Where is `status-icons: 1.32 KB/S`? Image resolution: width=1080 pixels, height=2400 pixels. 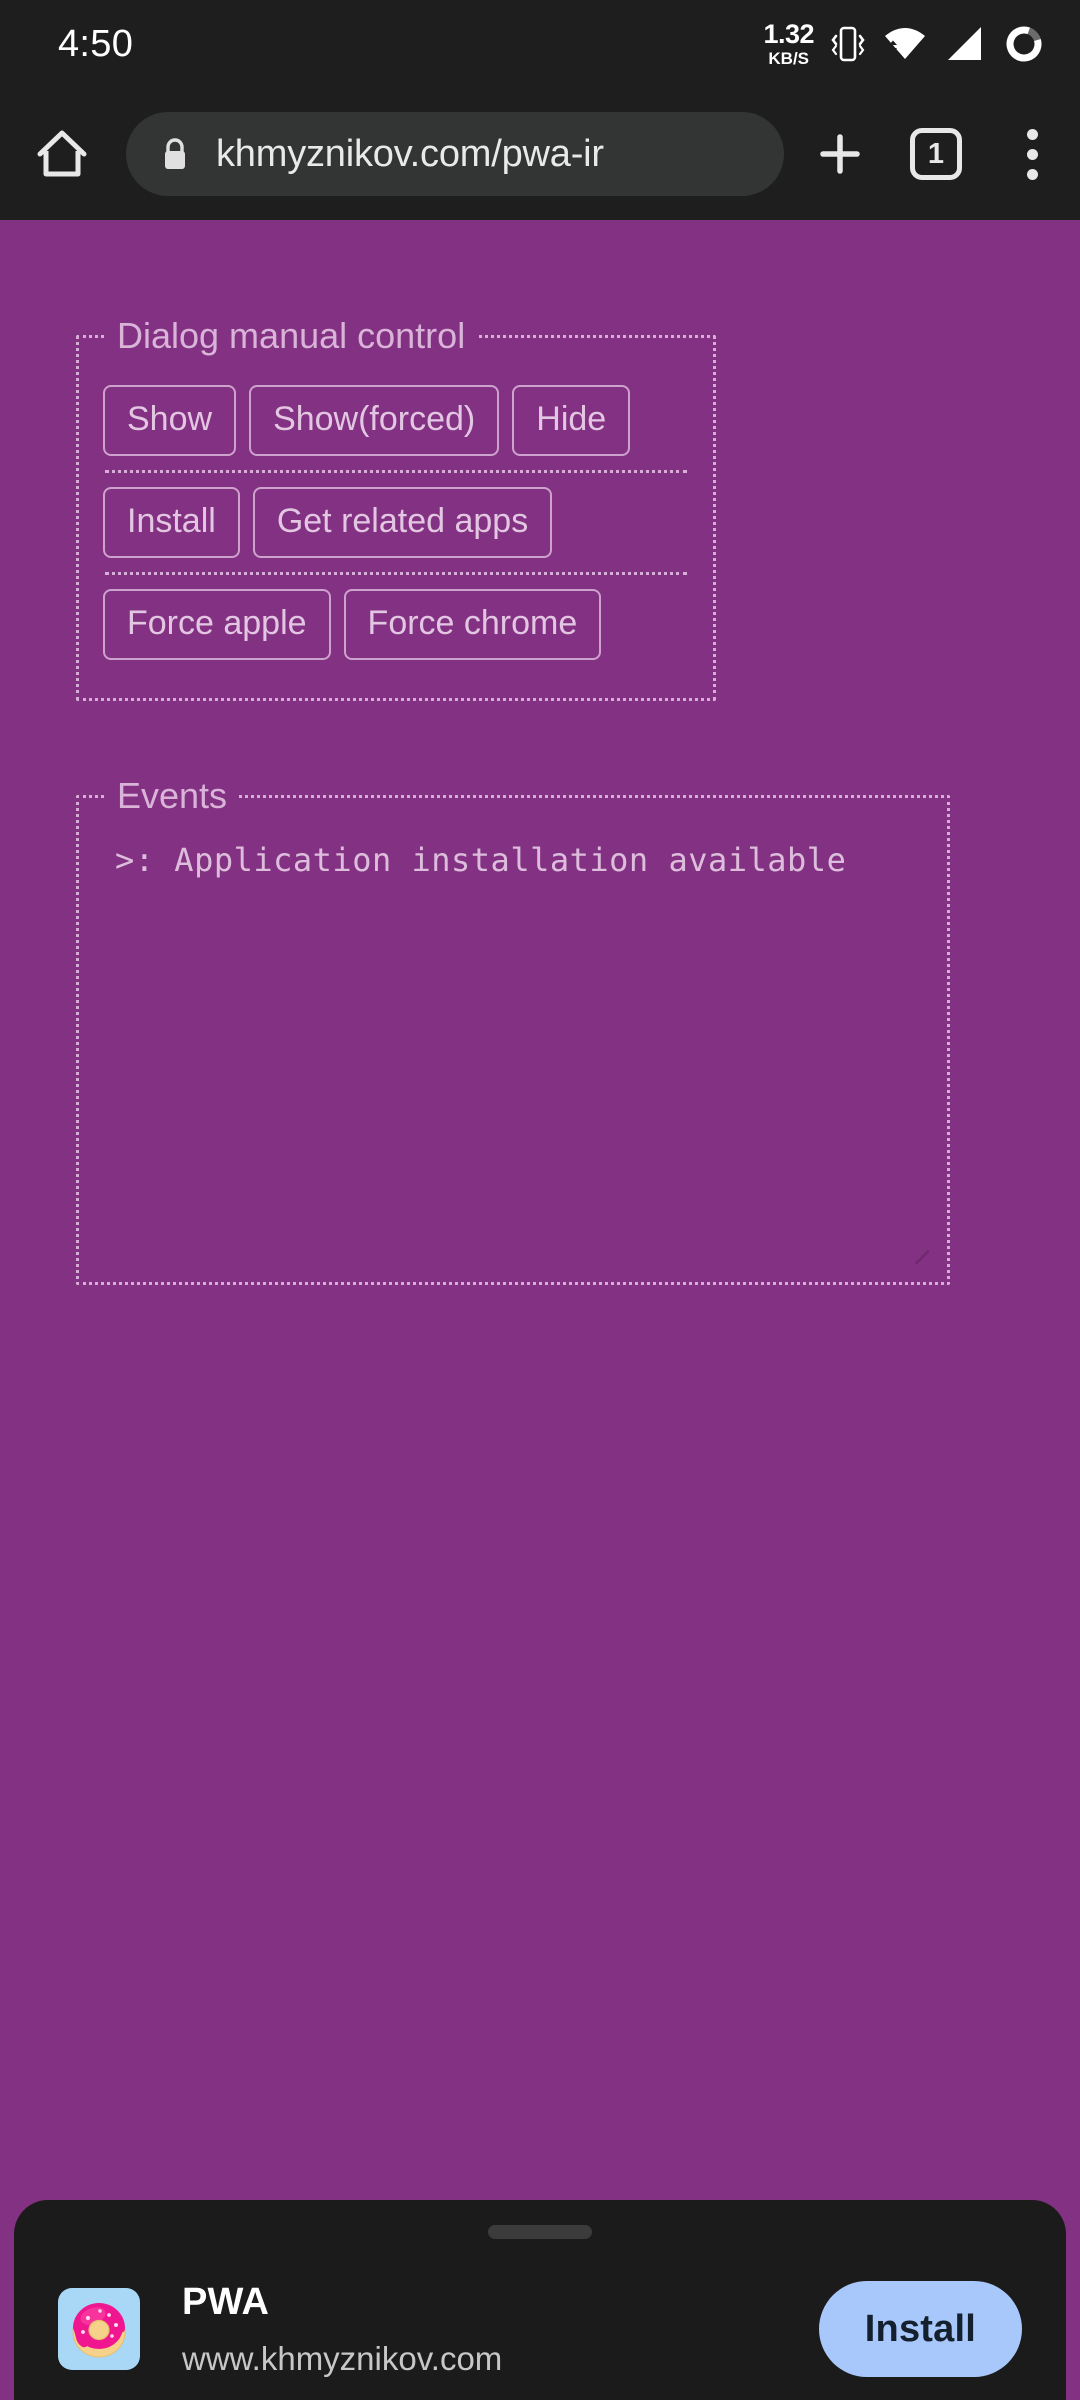
status-icons: 1.32 KB/S is located at coordinates (904, 44).